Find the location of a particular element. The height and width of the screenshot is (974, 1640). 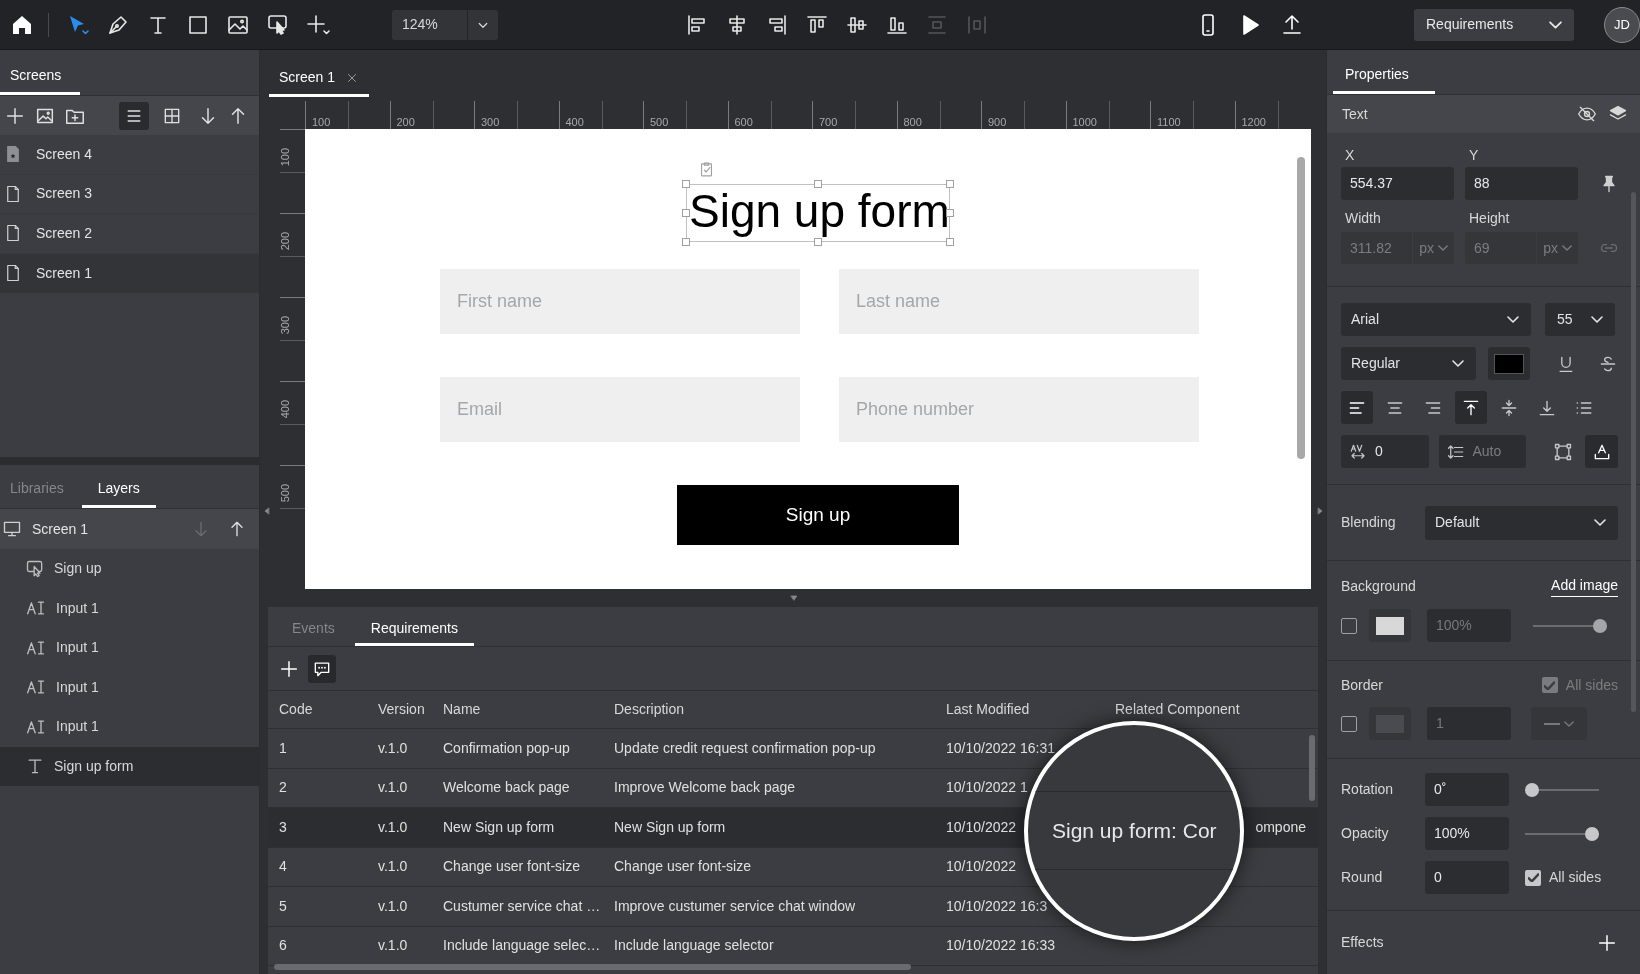

letter-spacing-icon is located at coordinates (1358, 451).